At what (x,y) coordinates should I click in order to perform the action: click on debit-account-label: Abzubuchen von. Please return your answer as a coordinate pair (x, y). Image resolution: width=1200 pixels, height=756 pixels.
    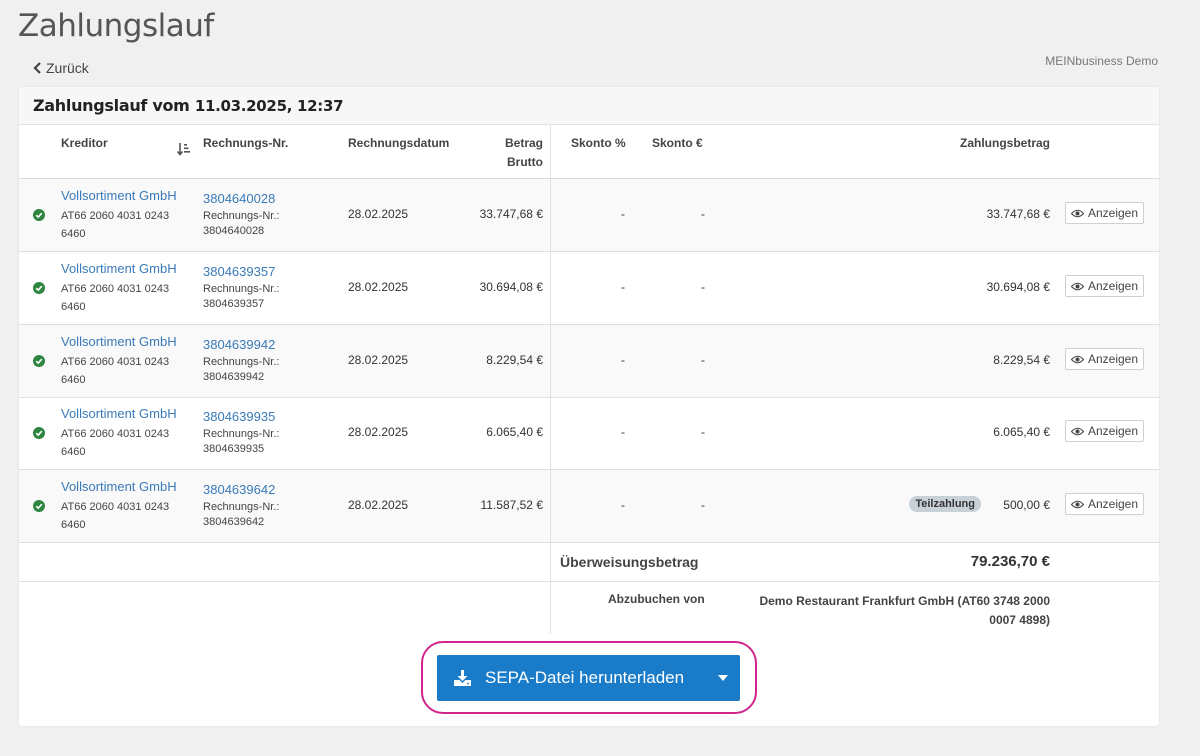
    Looking at the image, I should click on (656, 599).